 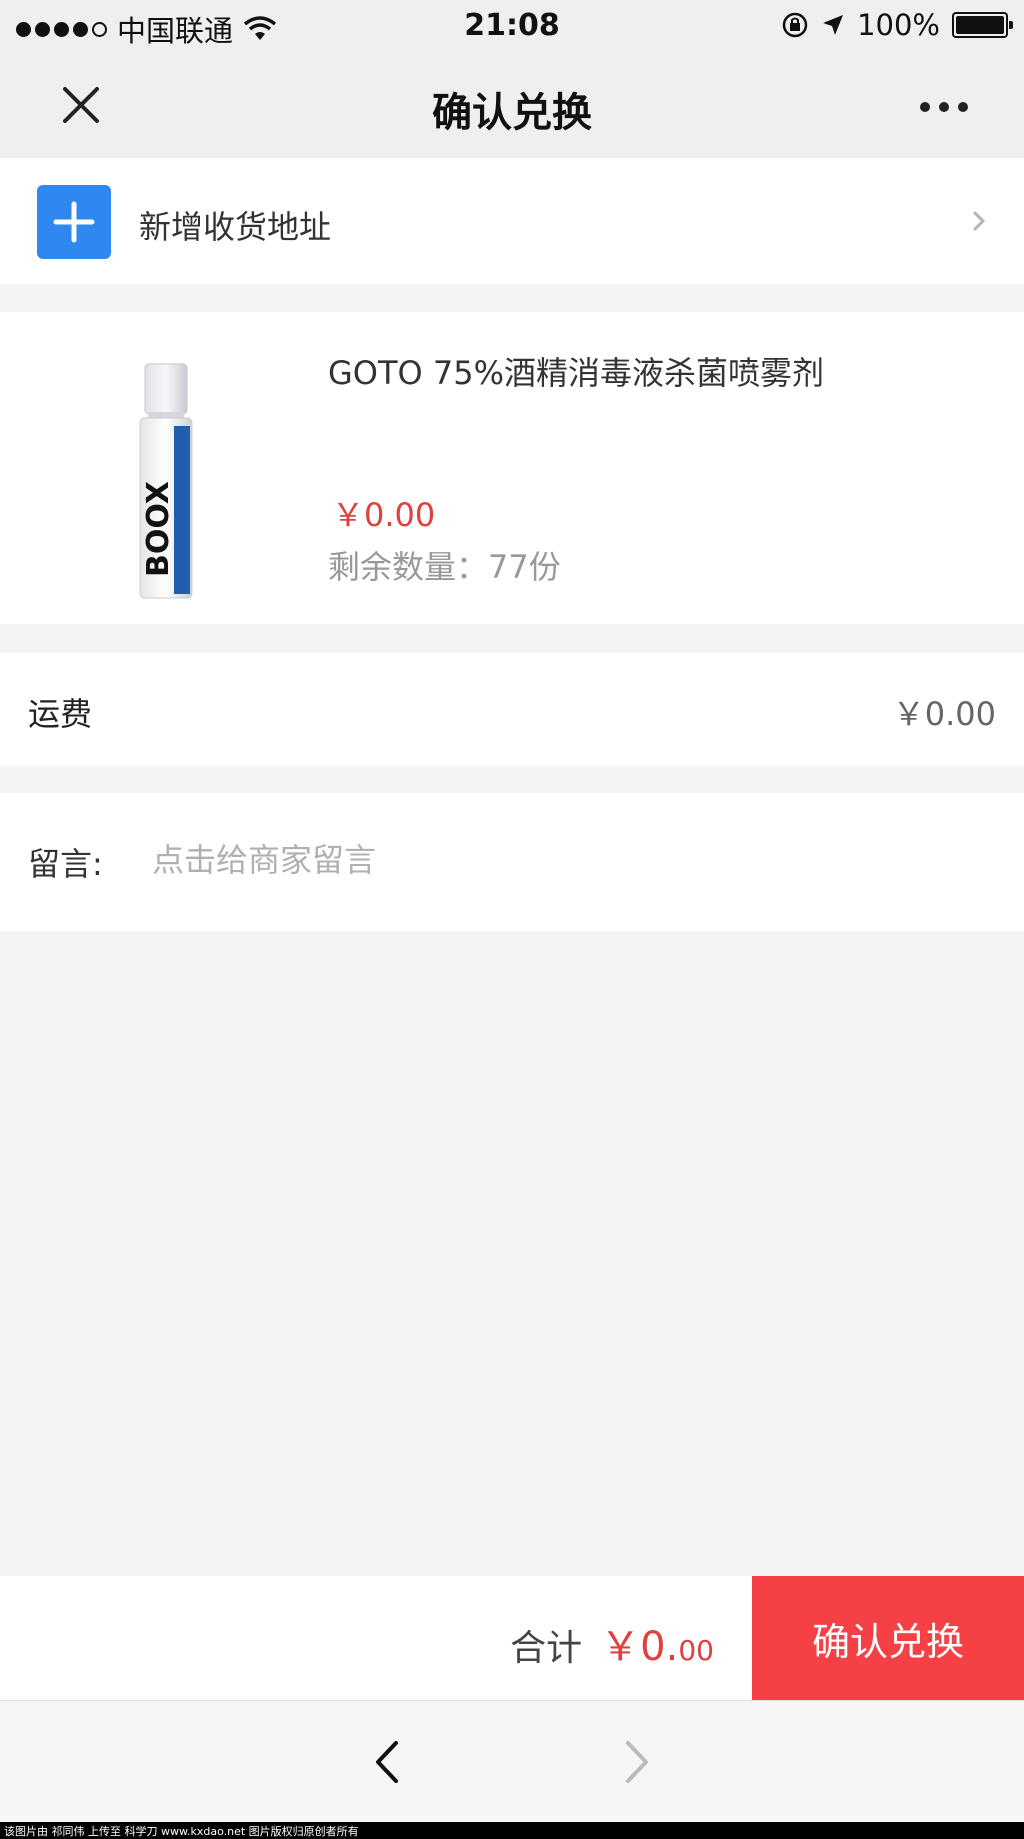 What do you see at coordinates (888, 1638) in the screenshot?
I see `confirm-exchange-button: 确认兑换` at bounding box center [888, 1638].